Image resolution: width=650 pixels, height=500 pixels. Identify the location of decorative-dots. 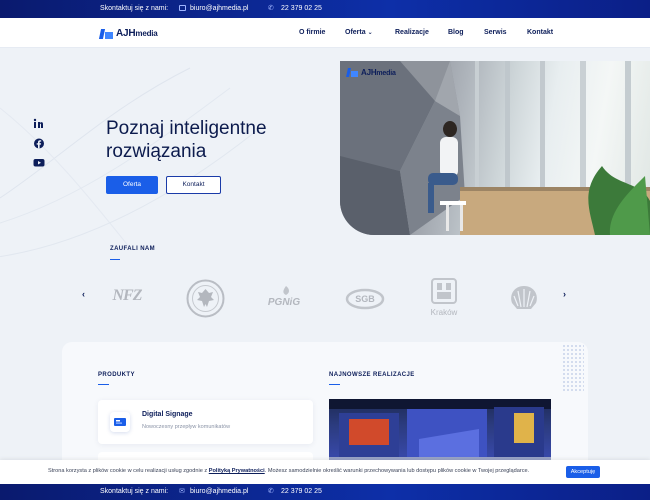
(573, 368).